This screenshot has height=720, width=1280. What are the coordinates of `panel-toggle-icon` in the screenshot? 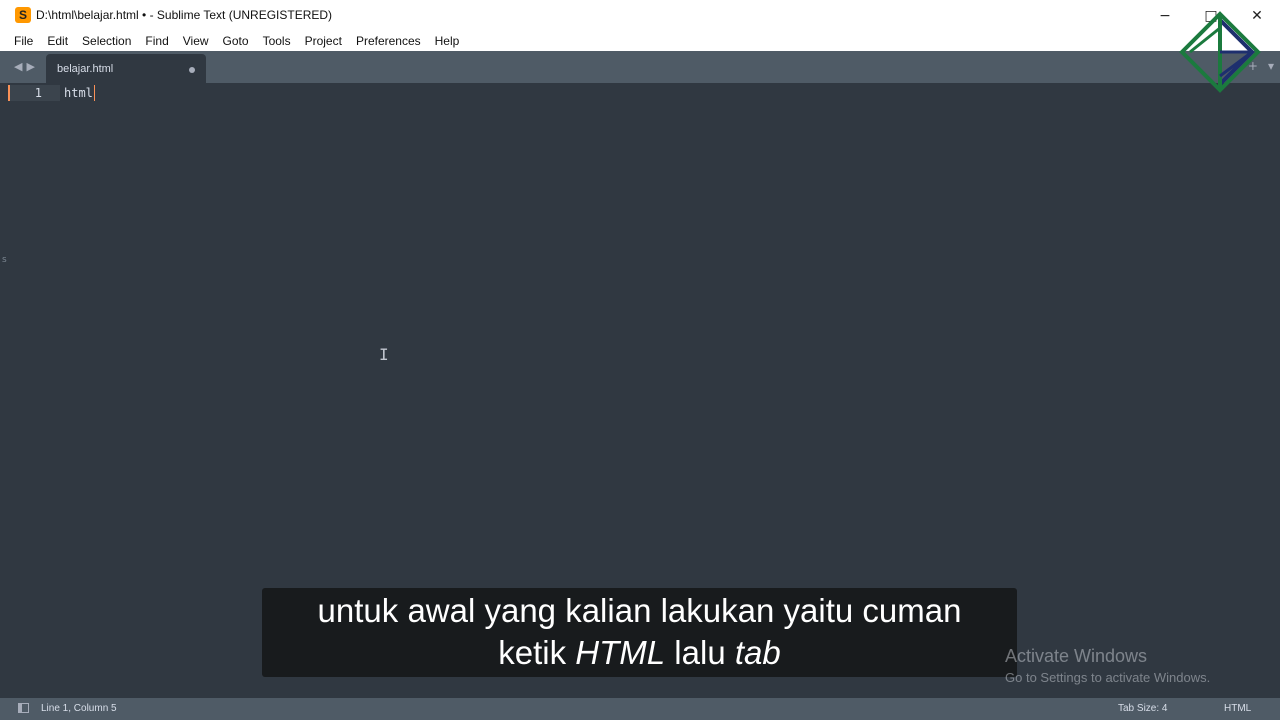 It's located at (23, 708).